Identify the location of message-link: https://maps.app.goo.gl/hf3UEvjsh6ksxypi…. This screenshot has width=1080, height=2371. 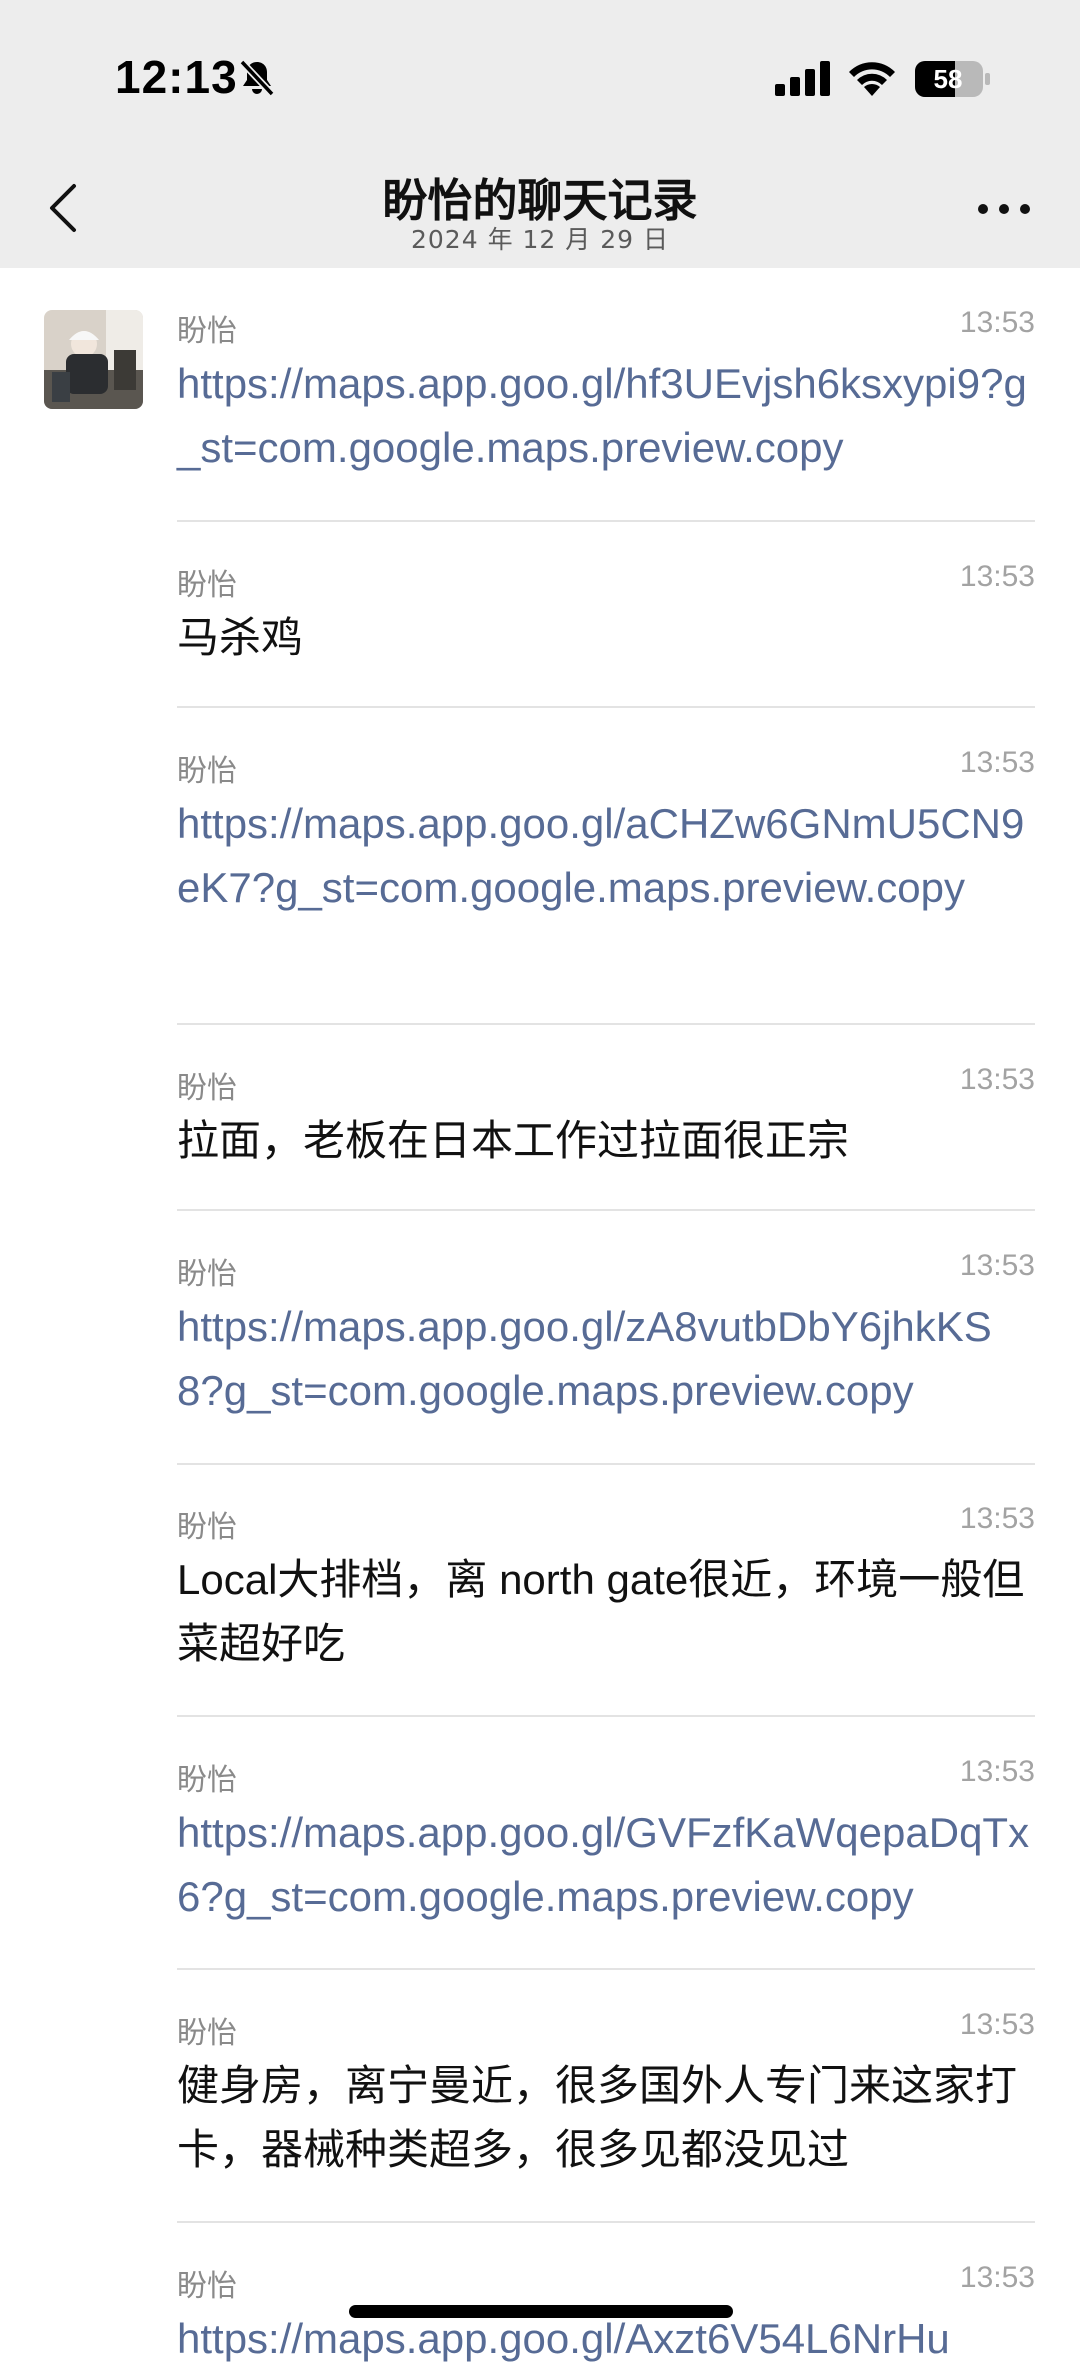
(606, 416).